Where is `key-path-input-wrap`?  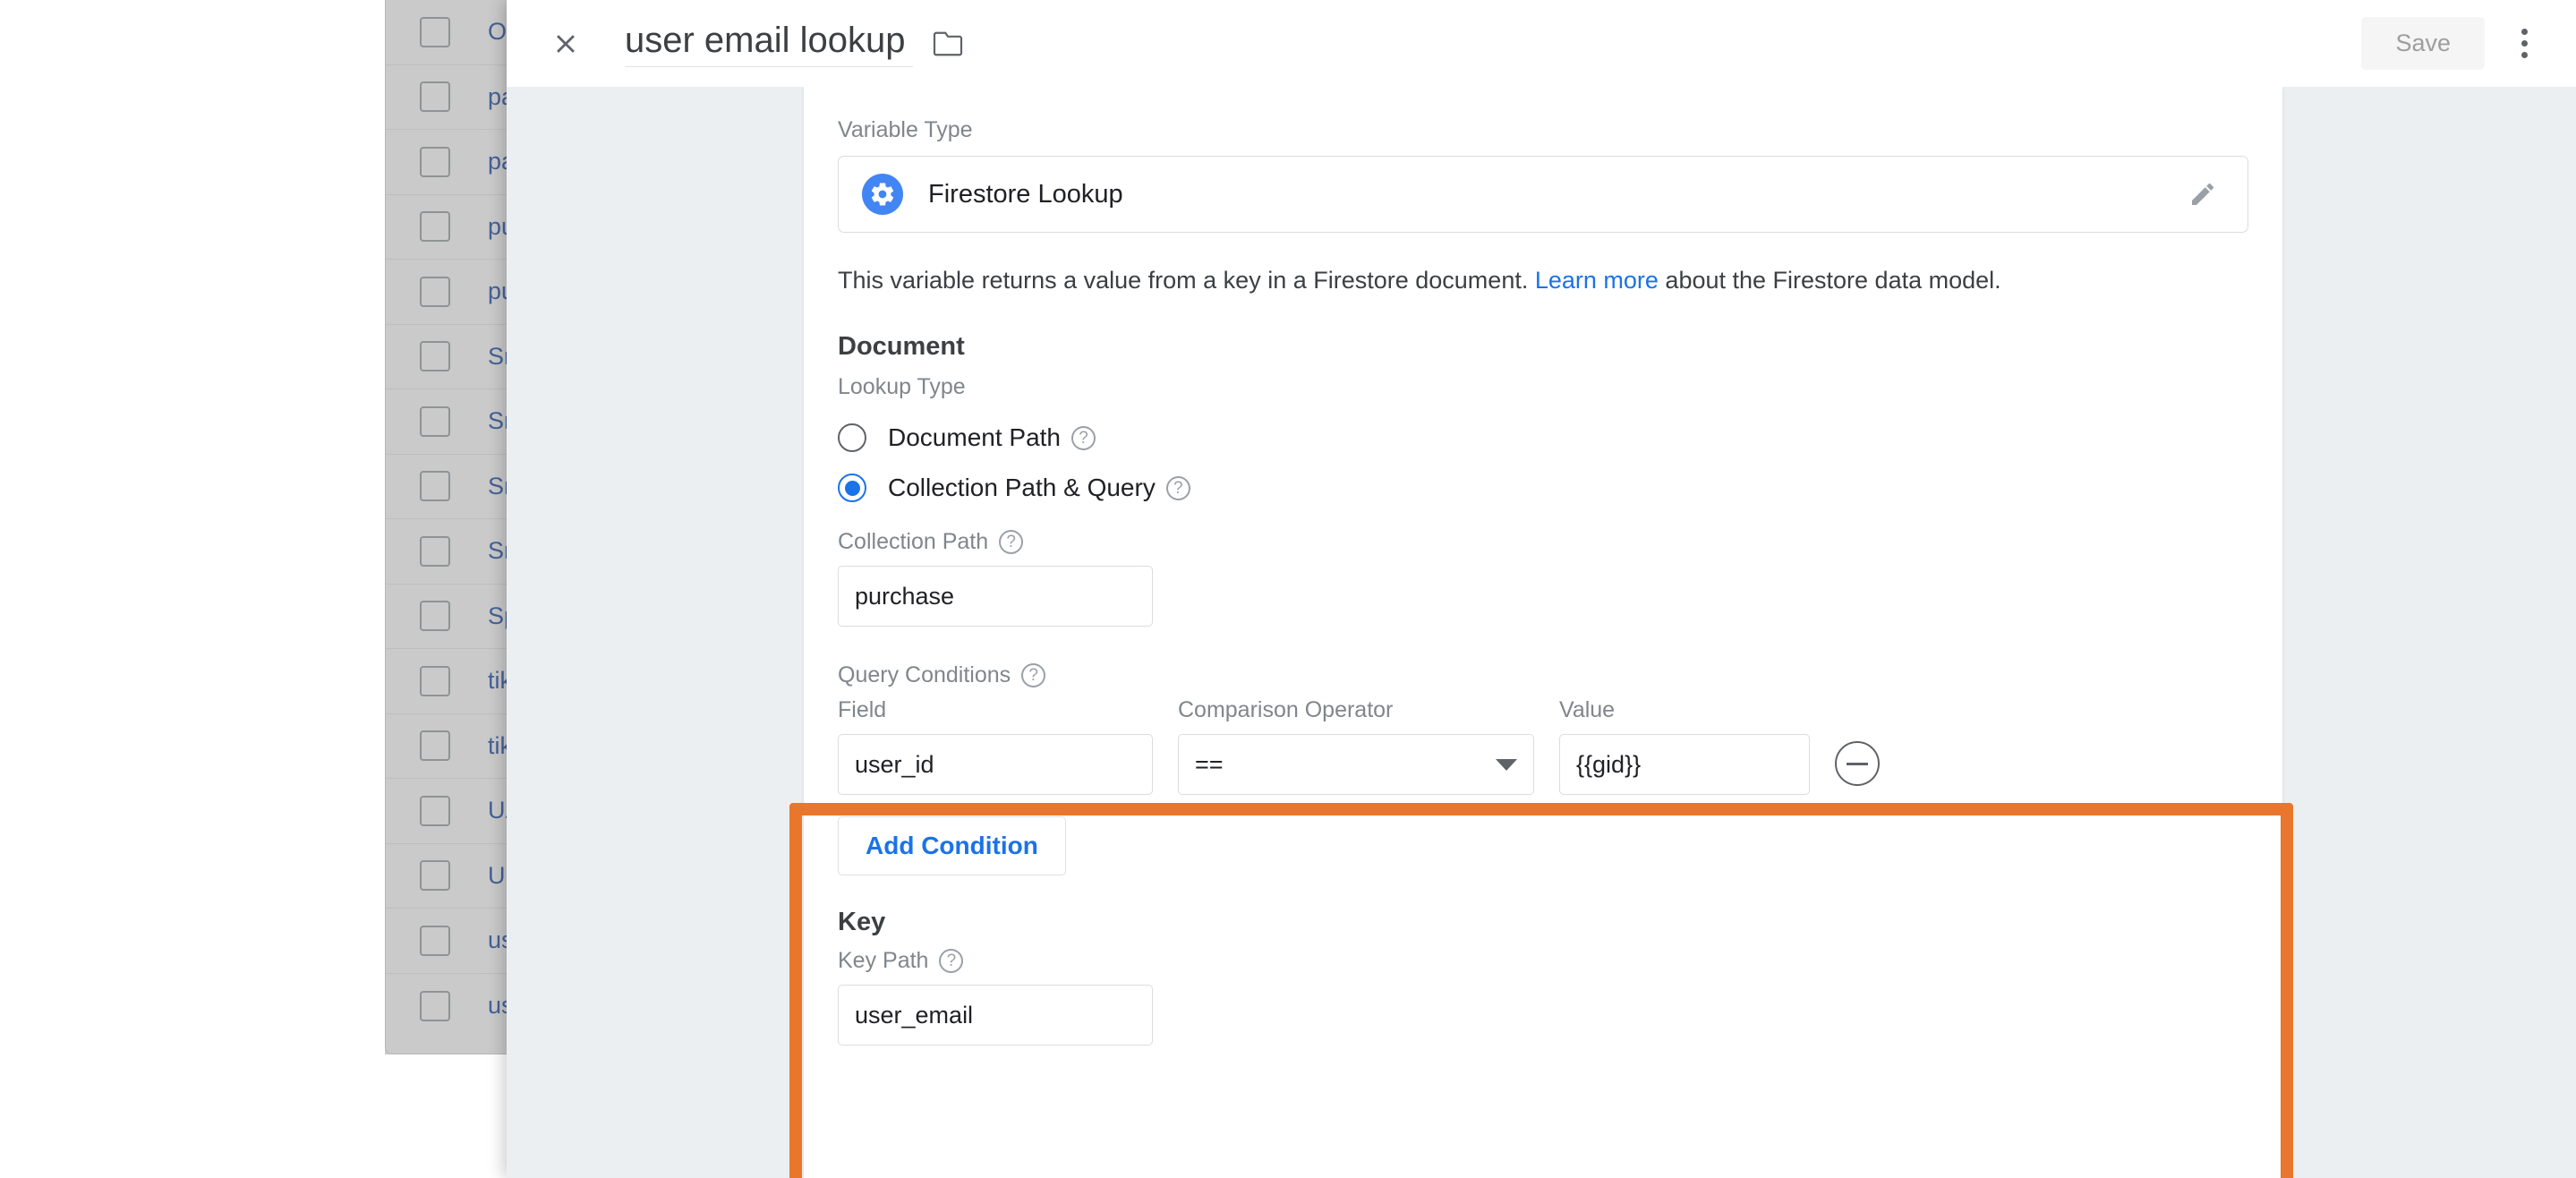
key-path-input-wrap is located at coordinates (995, 1016).